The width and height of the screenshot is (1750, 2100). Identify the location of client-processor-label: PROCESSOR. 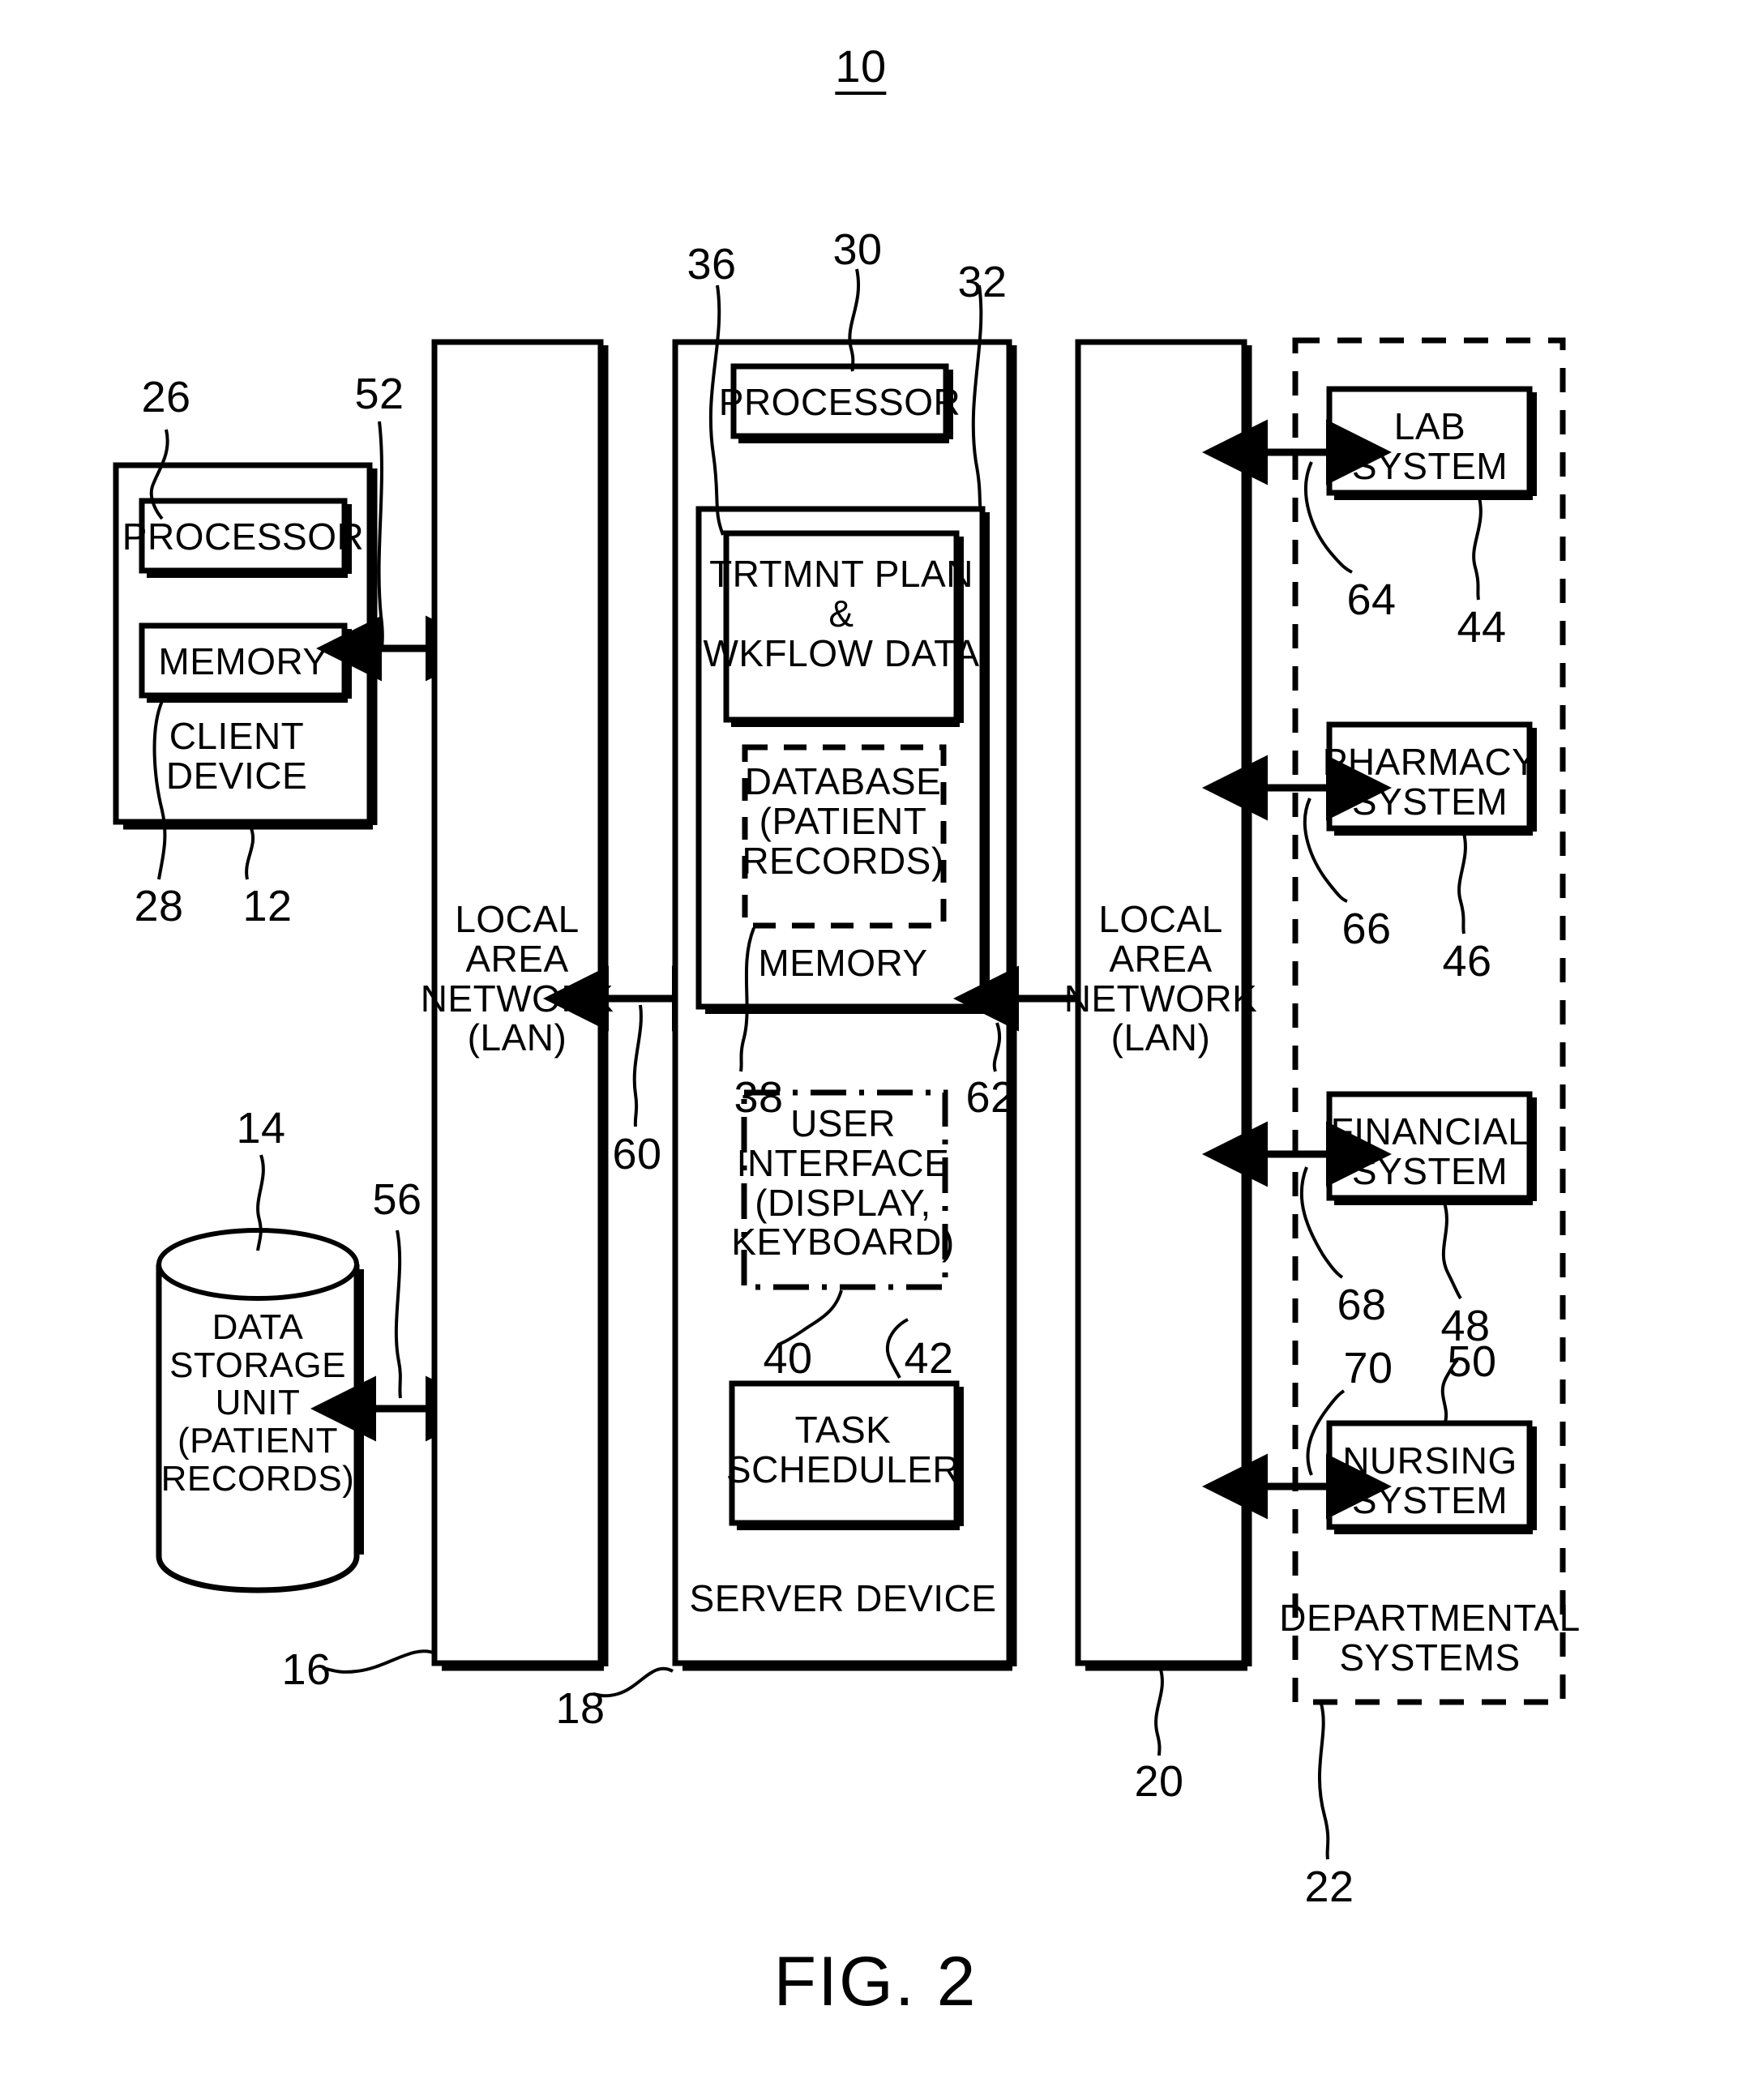
(243, 536).